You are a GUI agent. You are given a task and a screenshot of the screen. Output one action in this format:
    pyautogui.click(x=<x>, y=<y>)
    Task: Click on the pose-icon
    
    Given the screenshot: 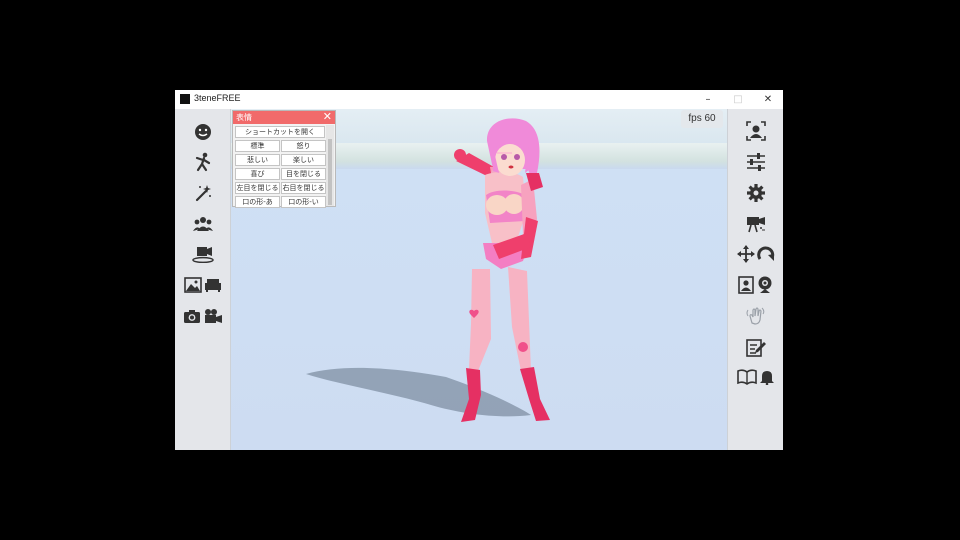 What is the action you would take?
    pyautogui.click(x=203, y=162)
    